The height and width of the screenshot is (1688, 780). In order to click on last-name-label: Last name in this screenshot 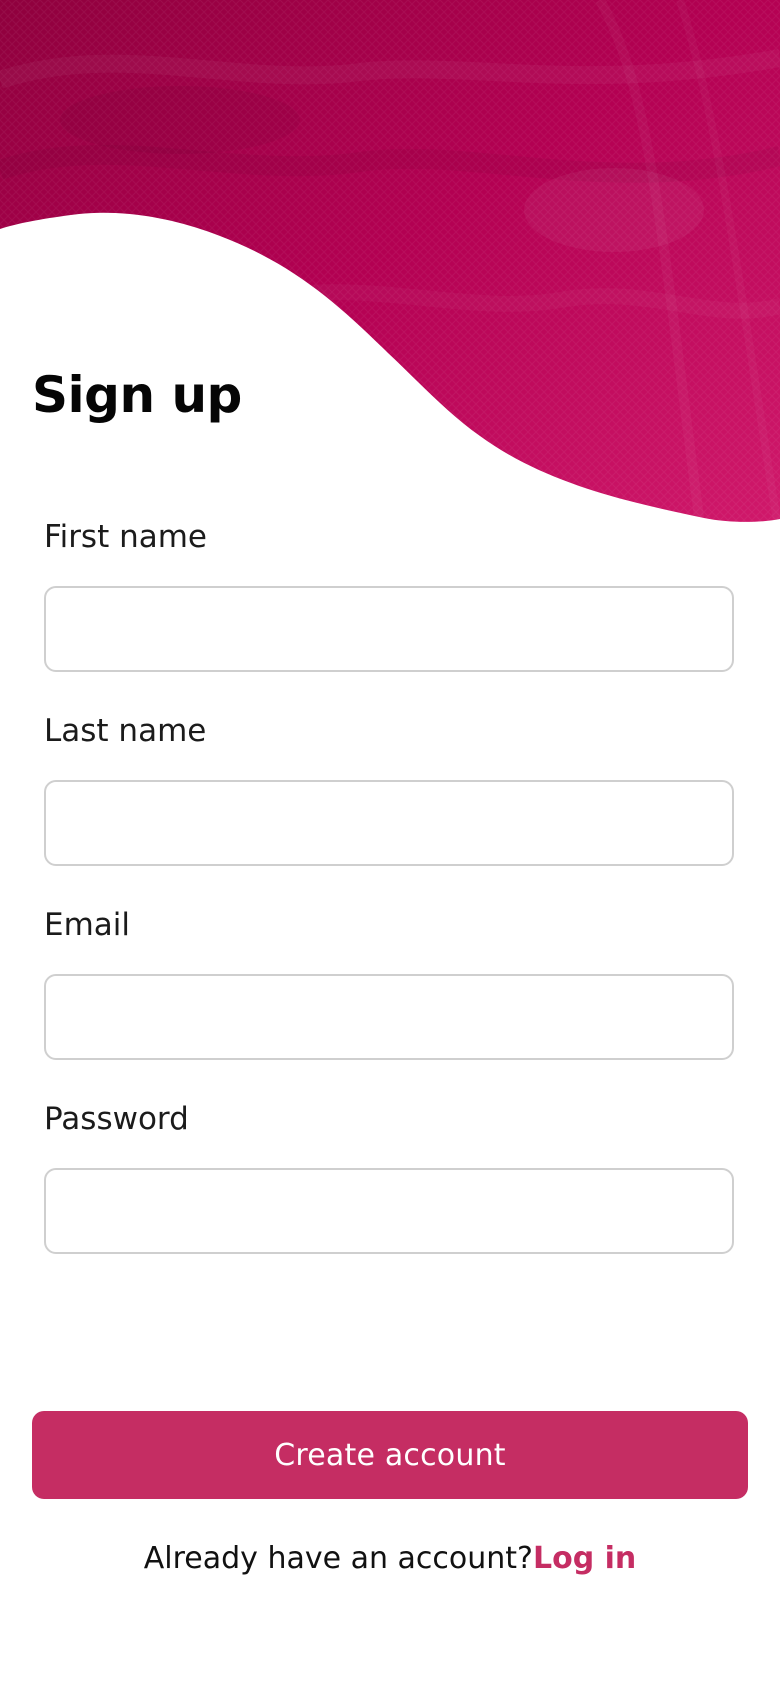, I will do `click(125, 731)`.